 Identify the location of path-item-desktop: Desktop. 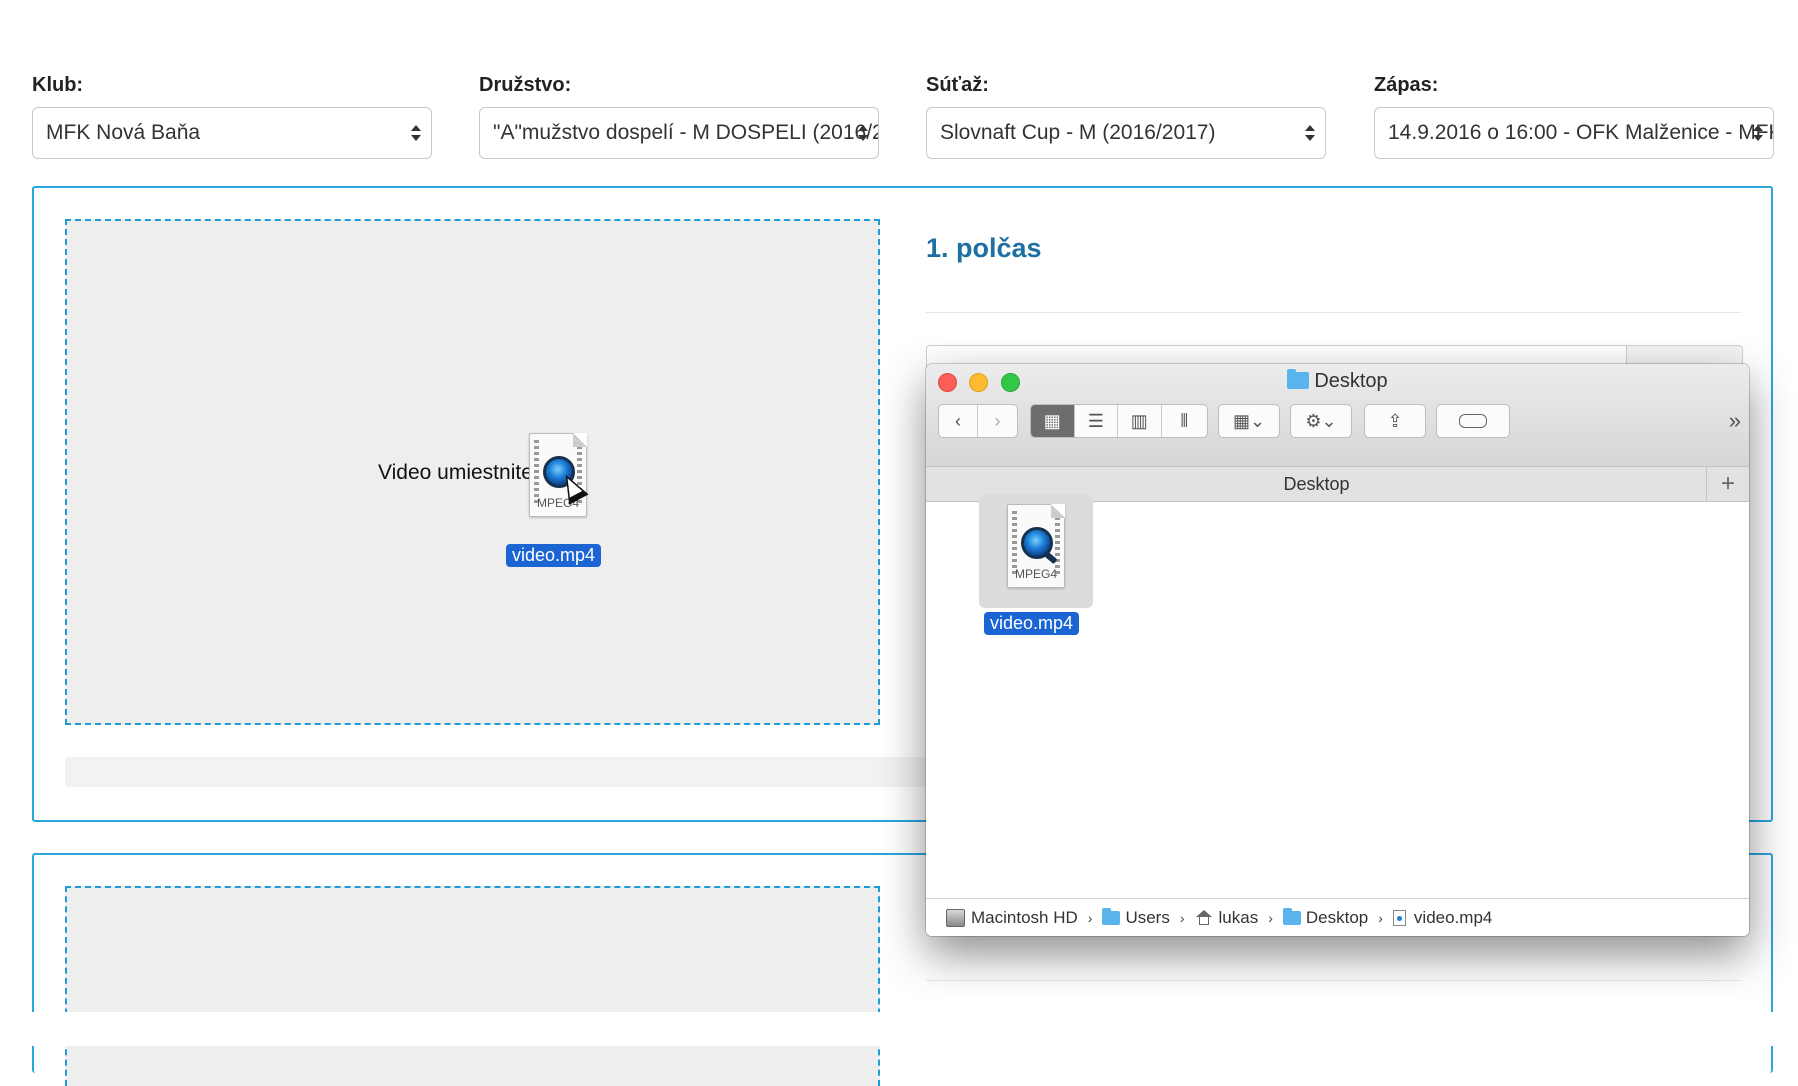
(1325, 917).